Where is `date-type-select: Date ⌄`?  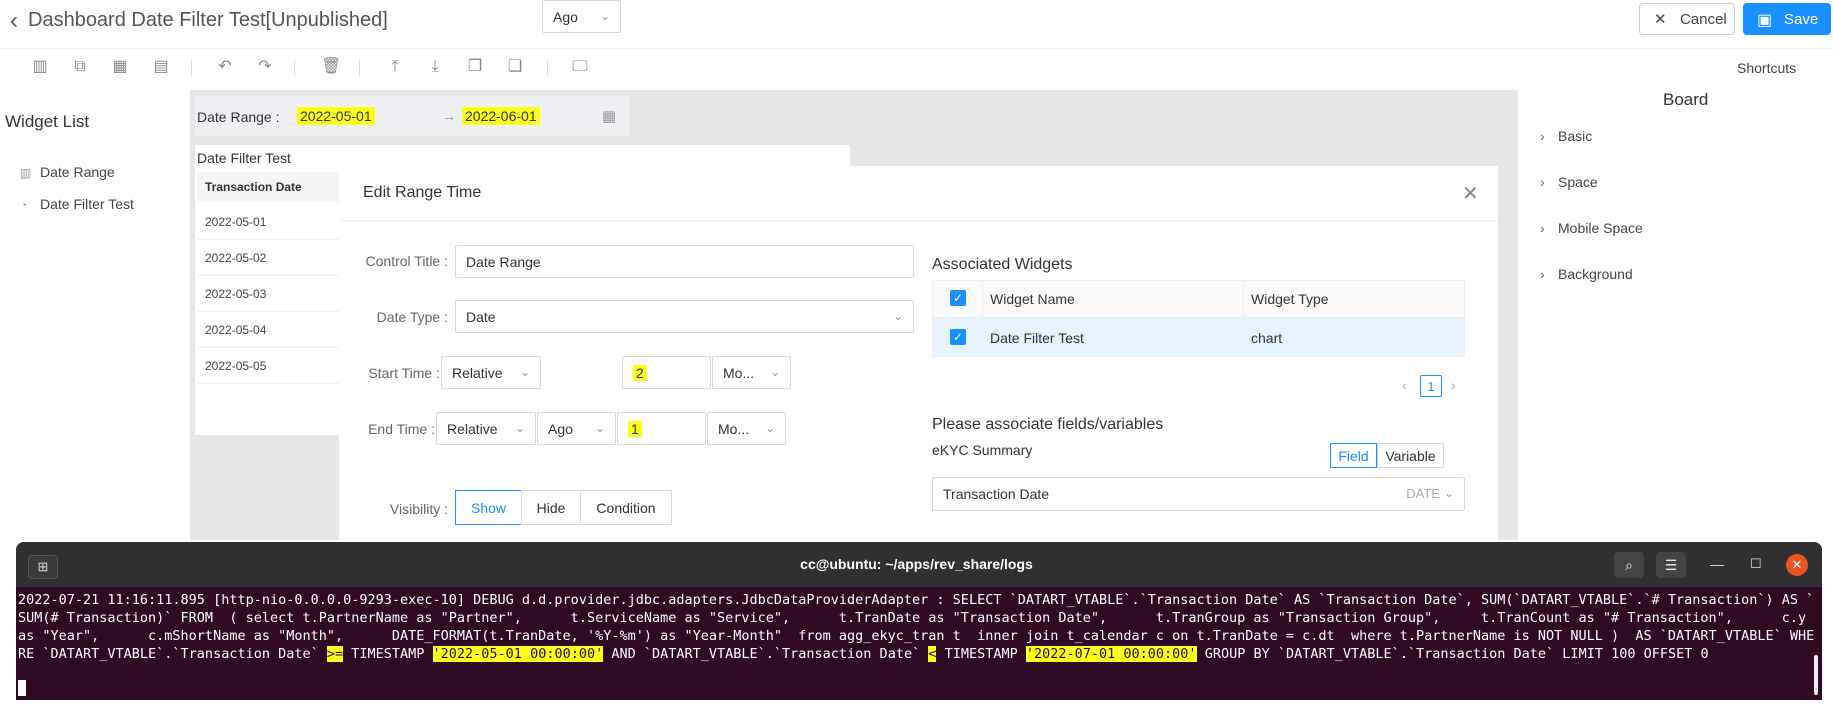 date-type-select: Date ⌄ is located at coordinates (684, 316).